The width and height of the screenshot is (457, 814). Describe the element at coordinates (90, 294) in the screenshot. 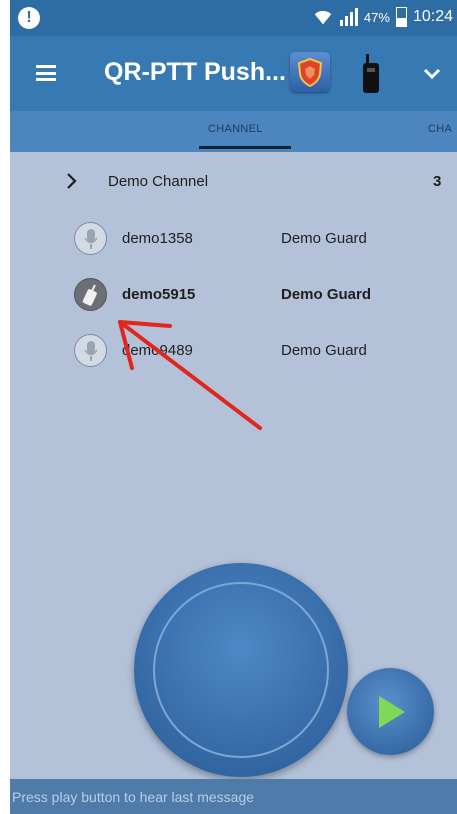

I see `walkie-talkie-icon` at that location.